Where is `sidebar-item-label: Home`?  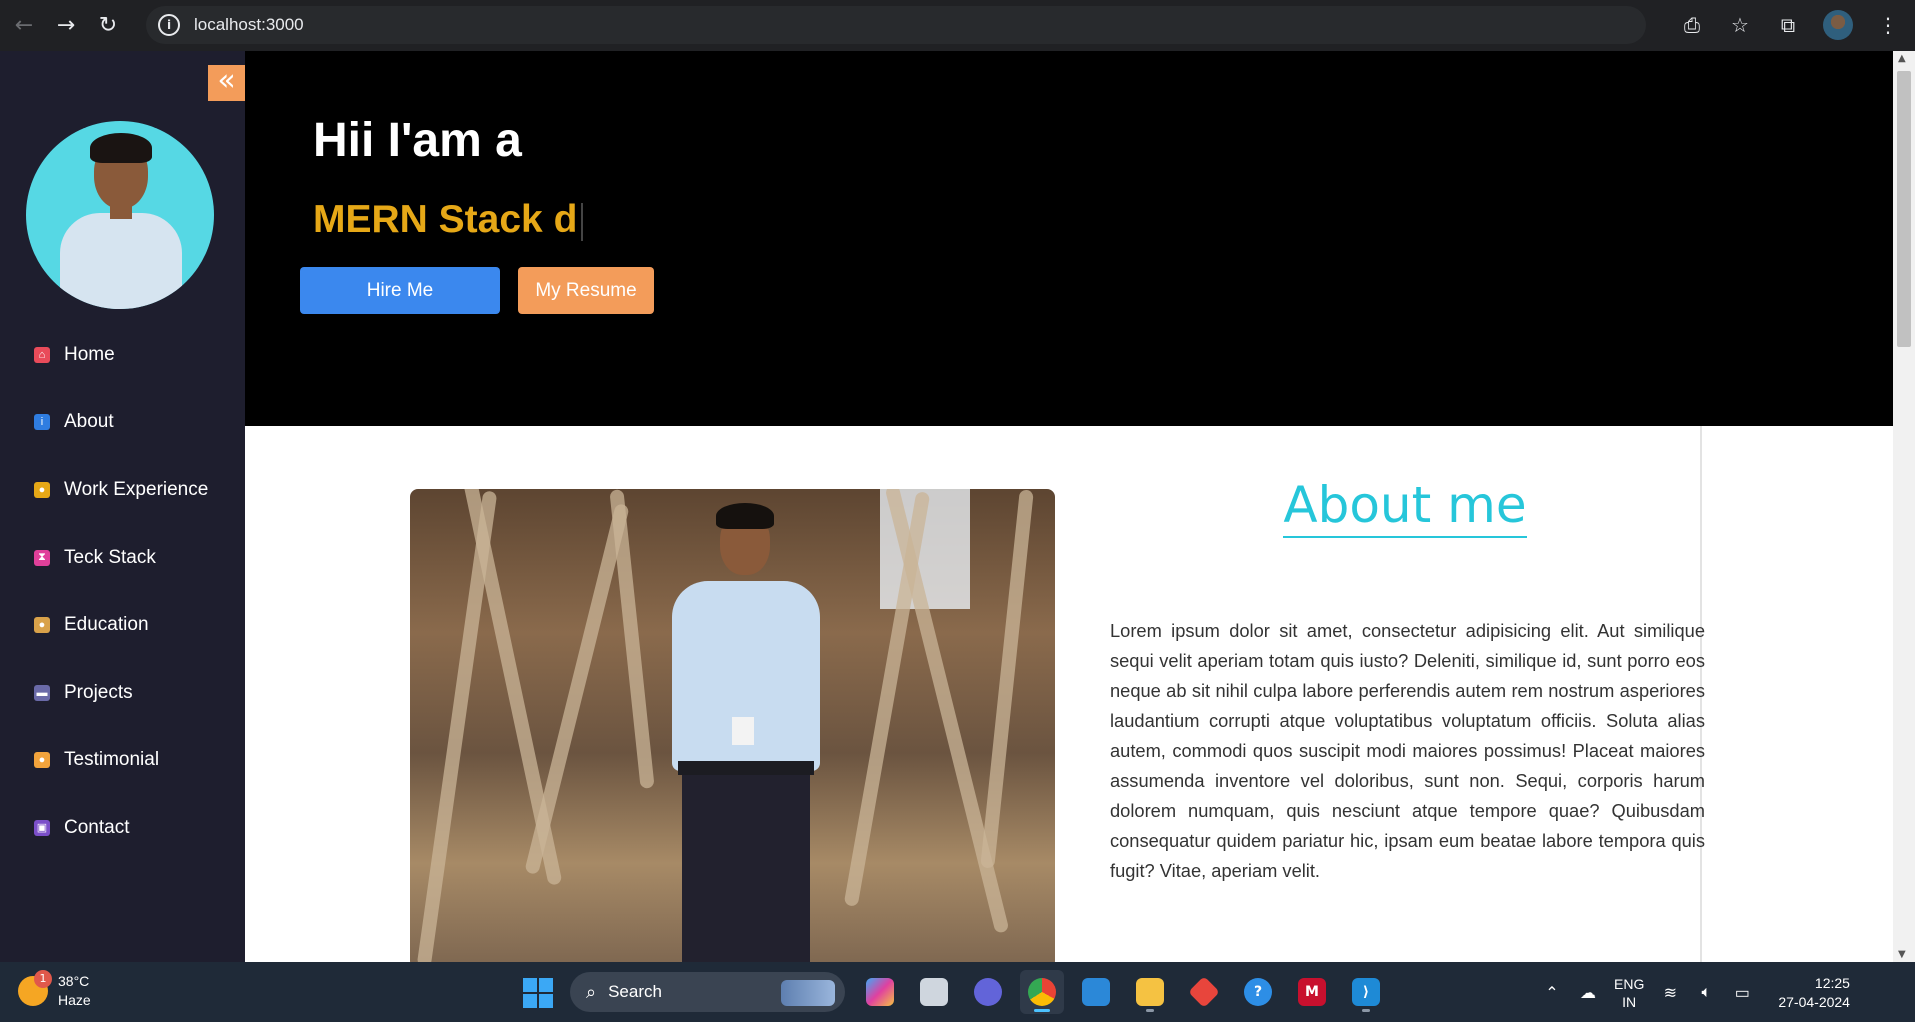
sidebar-item-label: Home is located at coordinates (89, 354).